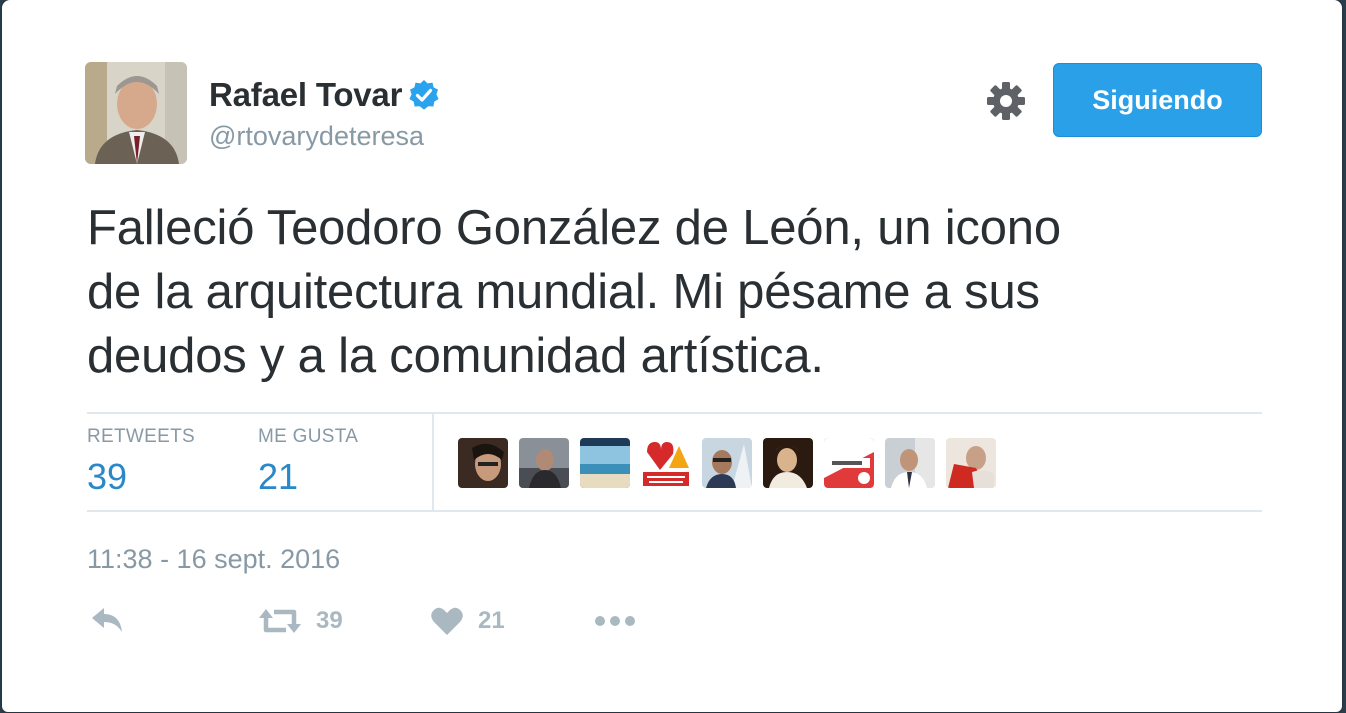  What do you see at coordinates (447, 621) in the screenshot?
I see `heart-icon` at bounding box center [447, 621].